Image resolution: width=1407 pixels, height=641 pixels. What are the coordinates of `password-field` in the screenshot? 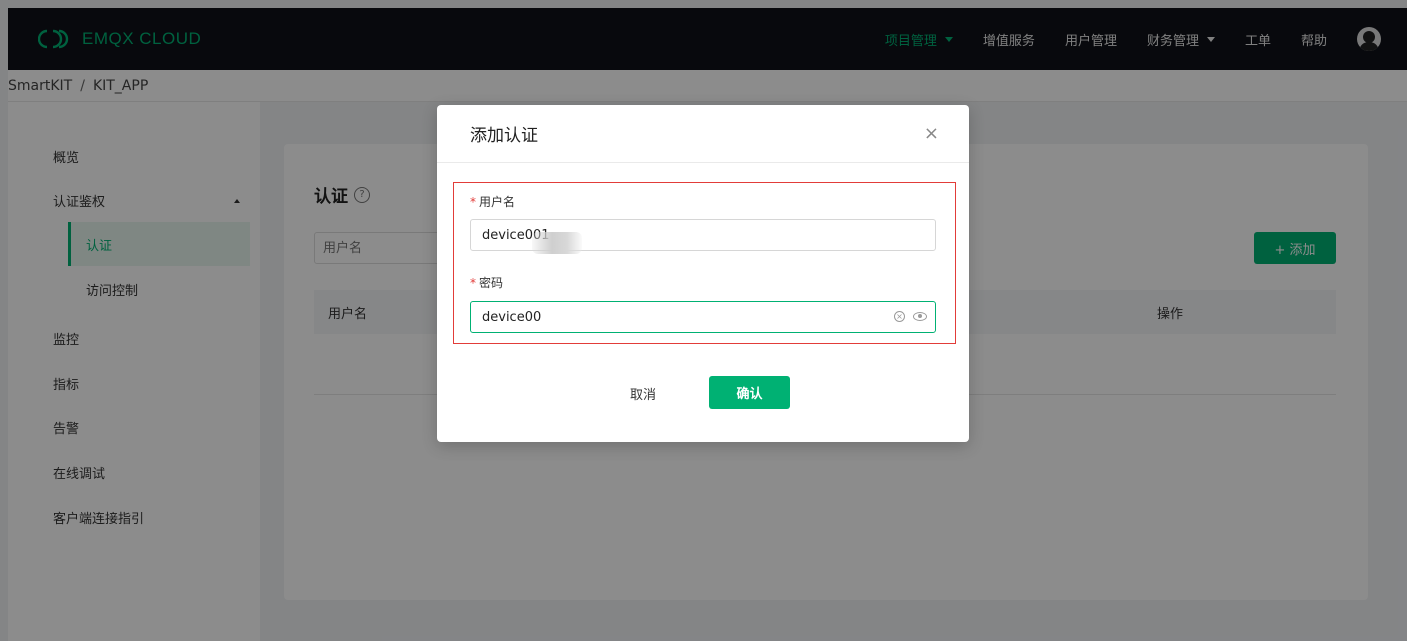 It's located at (703, 317).